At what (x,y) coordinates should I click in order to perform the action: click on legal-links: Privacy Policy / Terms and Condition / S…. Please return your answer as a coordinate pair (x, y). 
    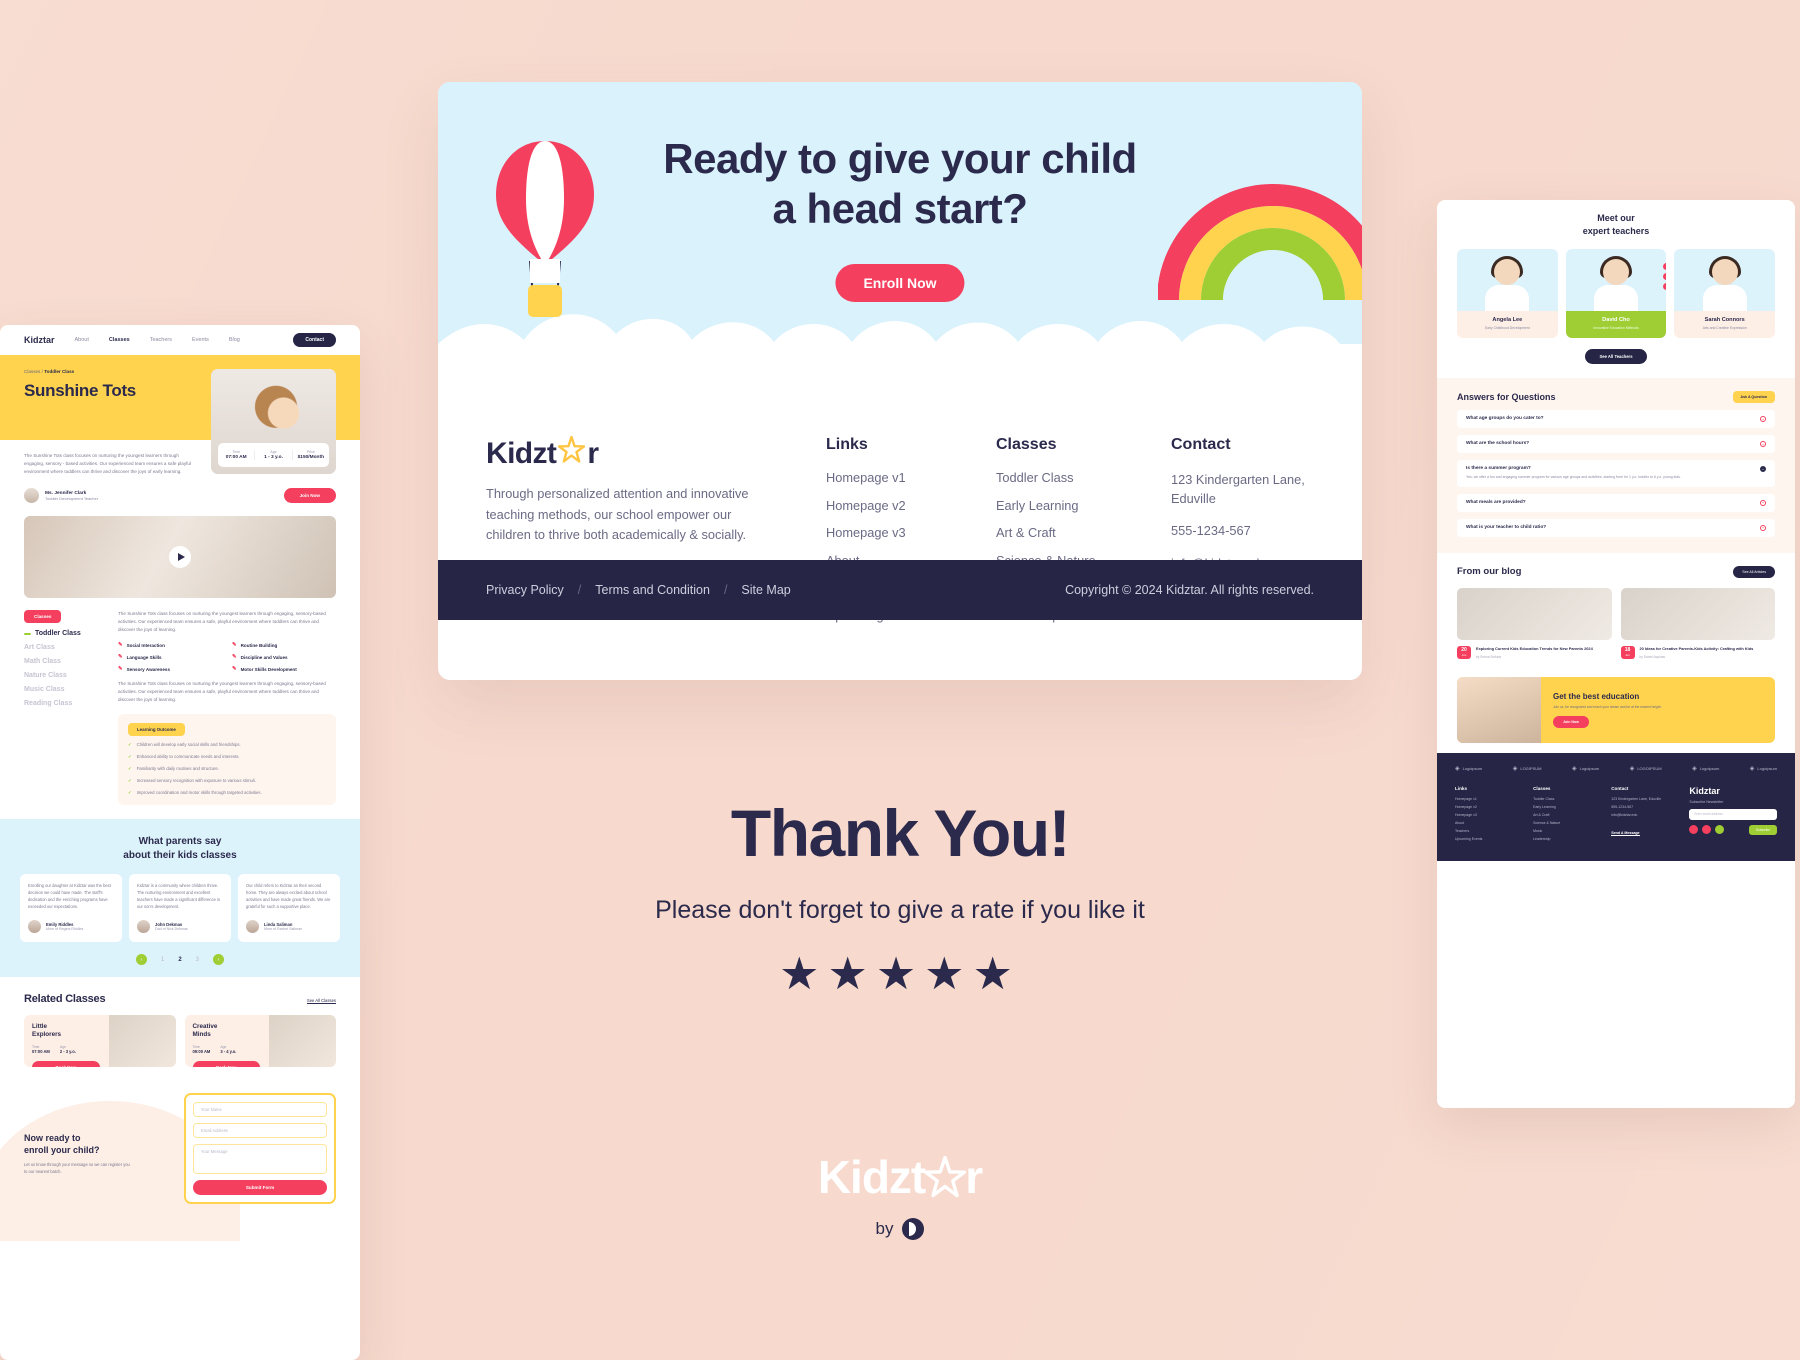
    Looking at the image, I should click on (638, 590).